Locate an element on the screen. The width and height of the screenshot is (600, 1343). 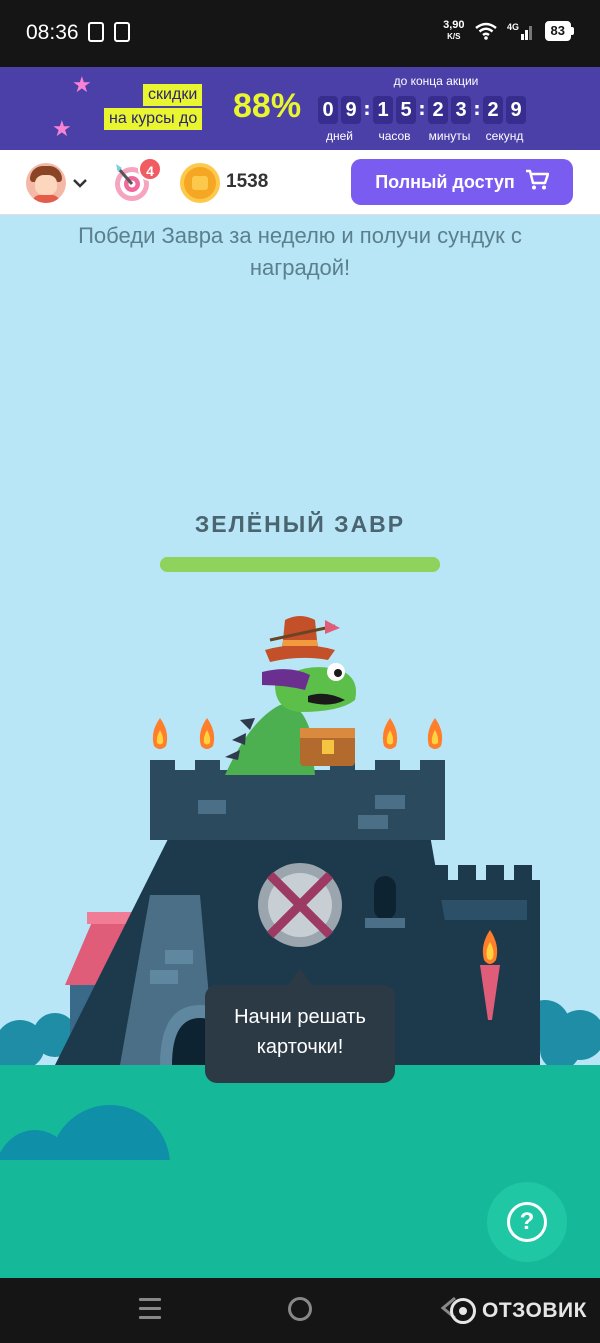
promo-percent: 88% is located at coordinates (267, 106).